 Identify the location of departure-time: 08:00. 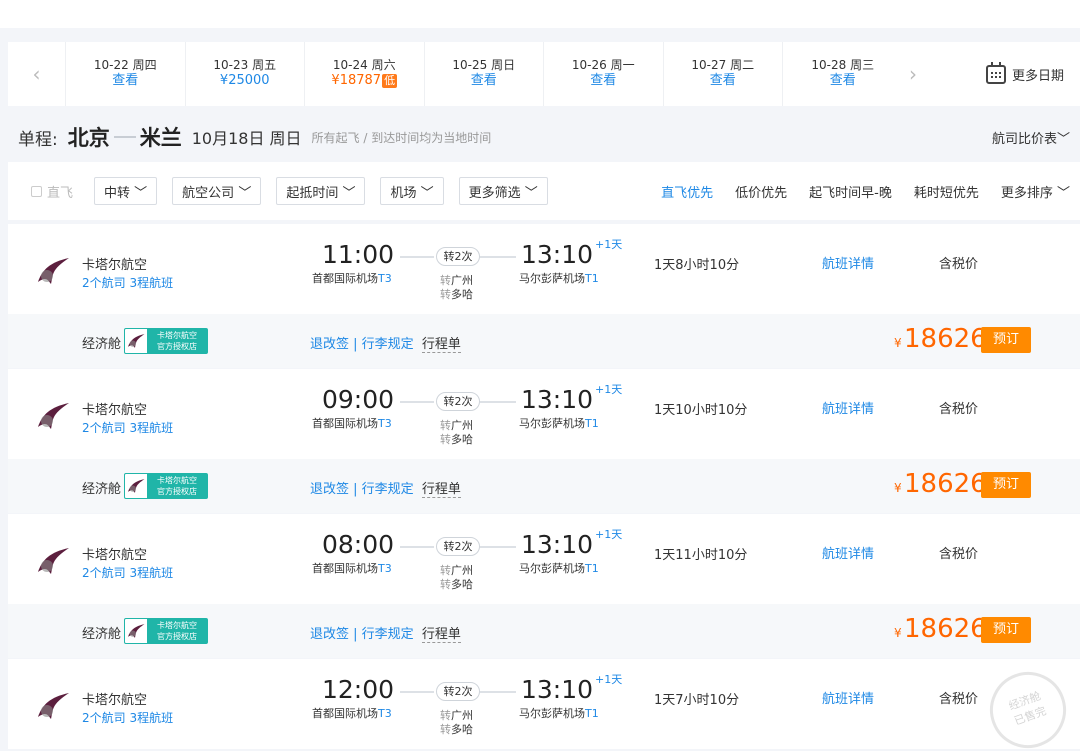
(358, 544).